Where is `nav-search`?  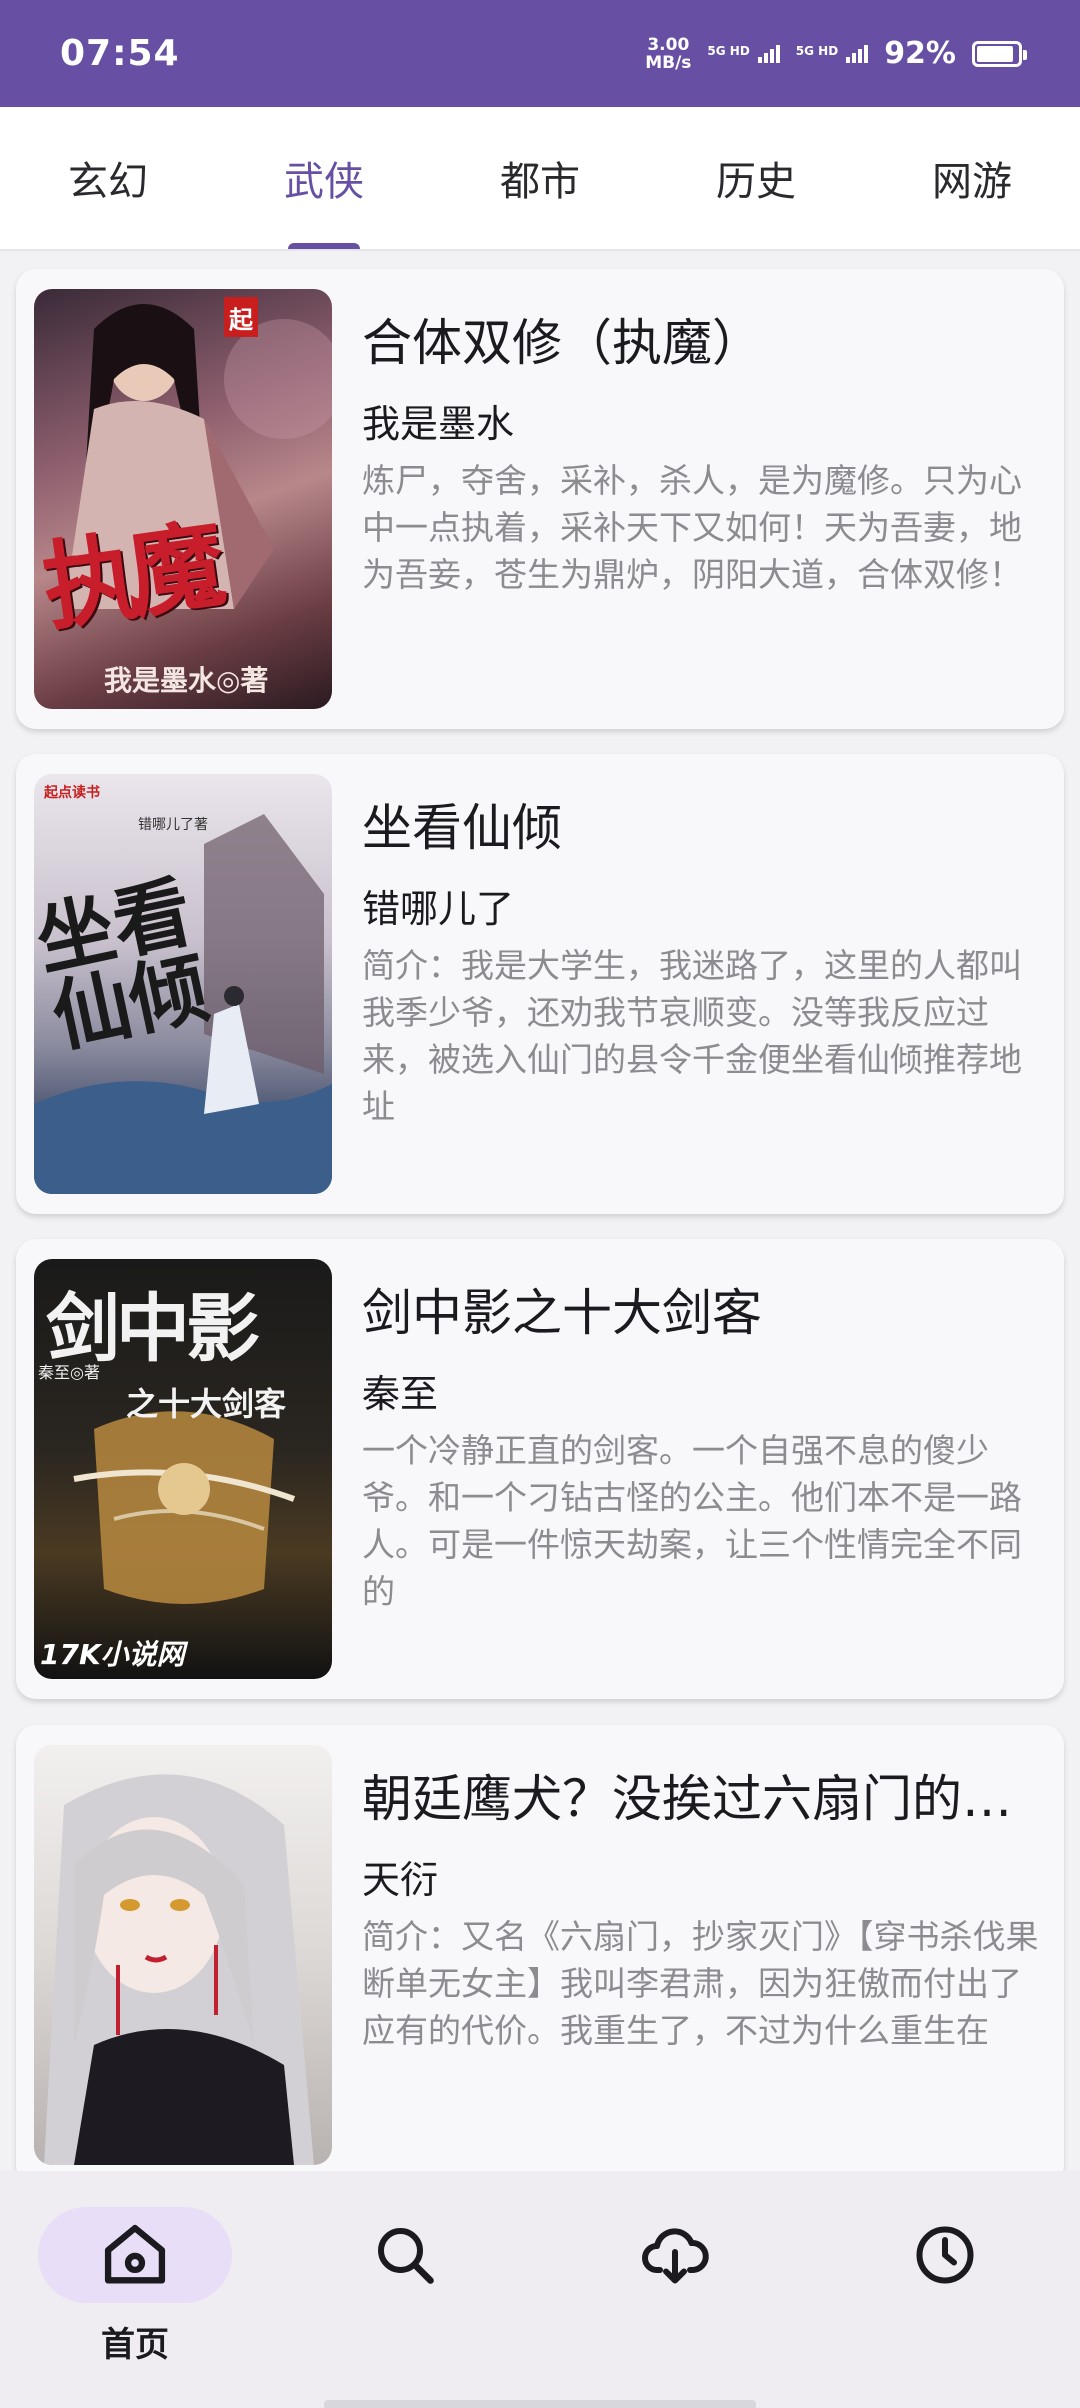
nav-search is located at coordinates (405, 2289).